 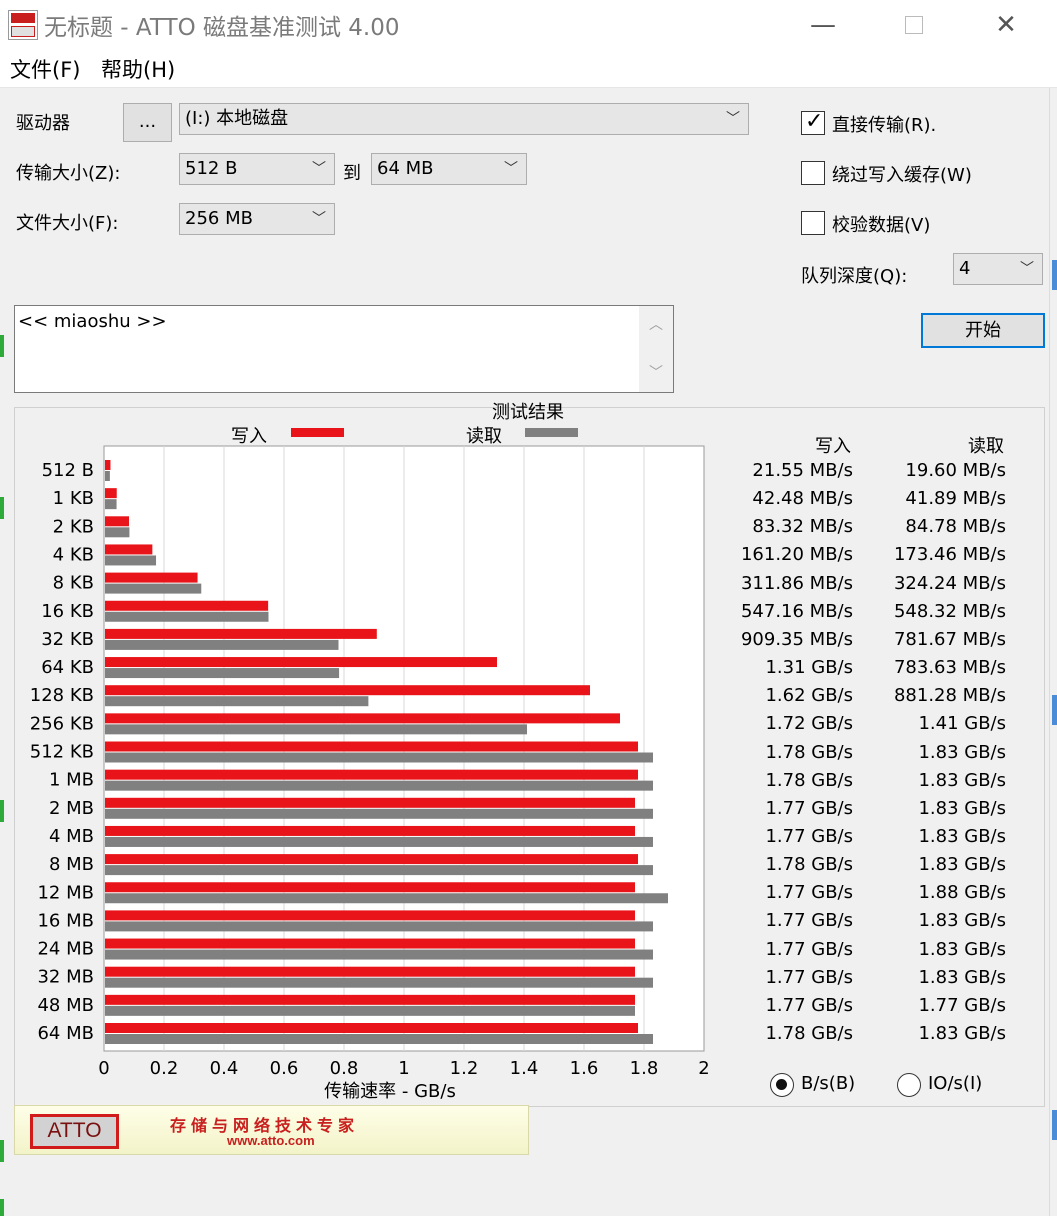 What do you see at coordinates (62, 752) in the screenshot?
I see `y-tick-label: 512 KB` at bounding box center [62, 752].